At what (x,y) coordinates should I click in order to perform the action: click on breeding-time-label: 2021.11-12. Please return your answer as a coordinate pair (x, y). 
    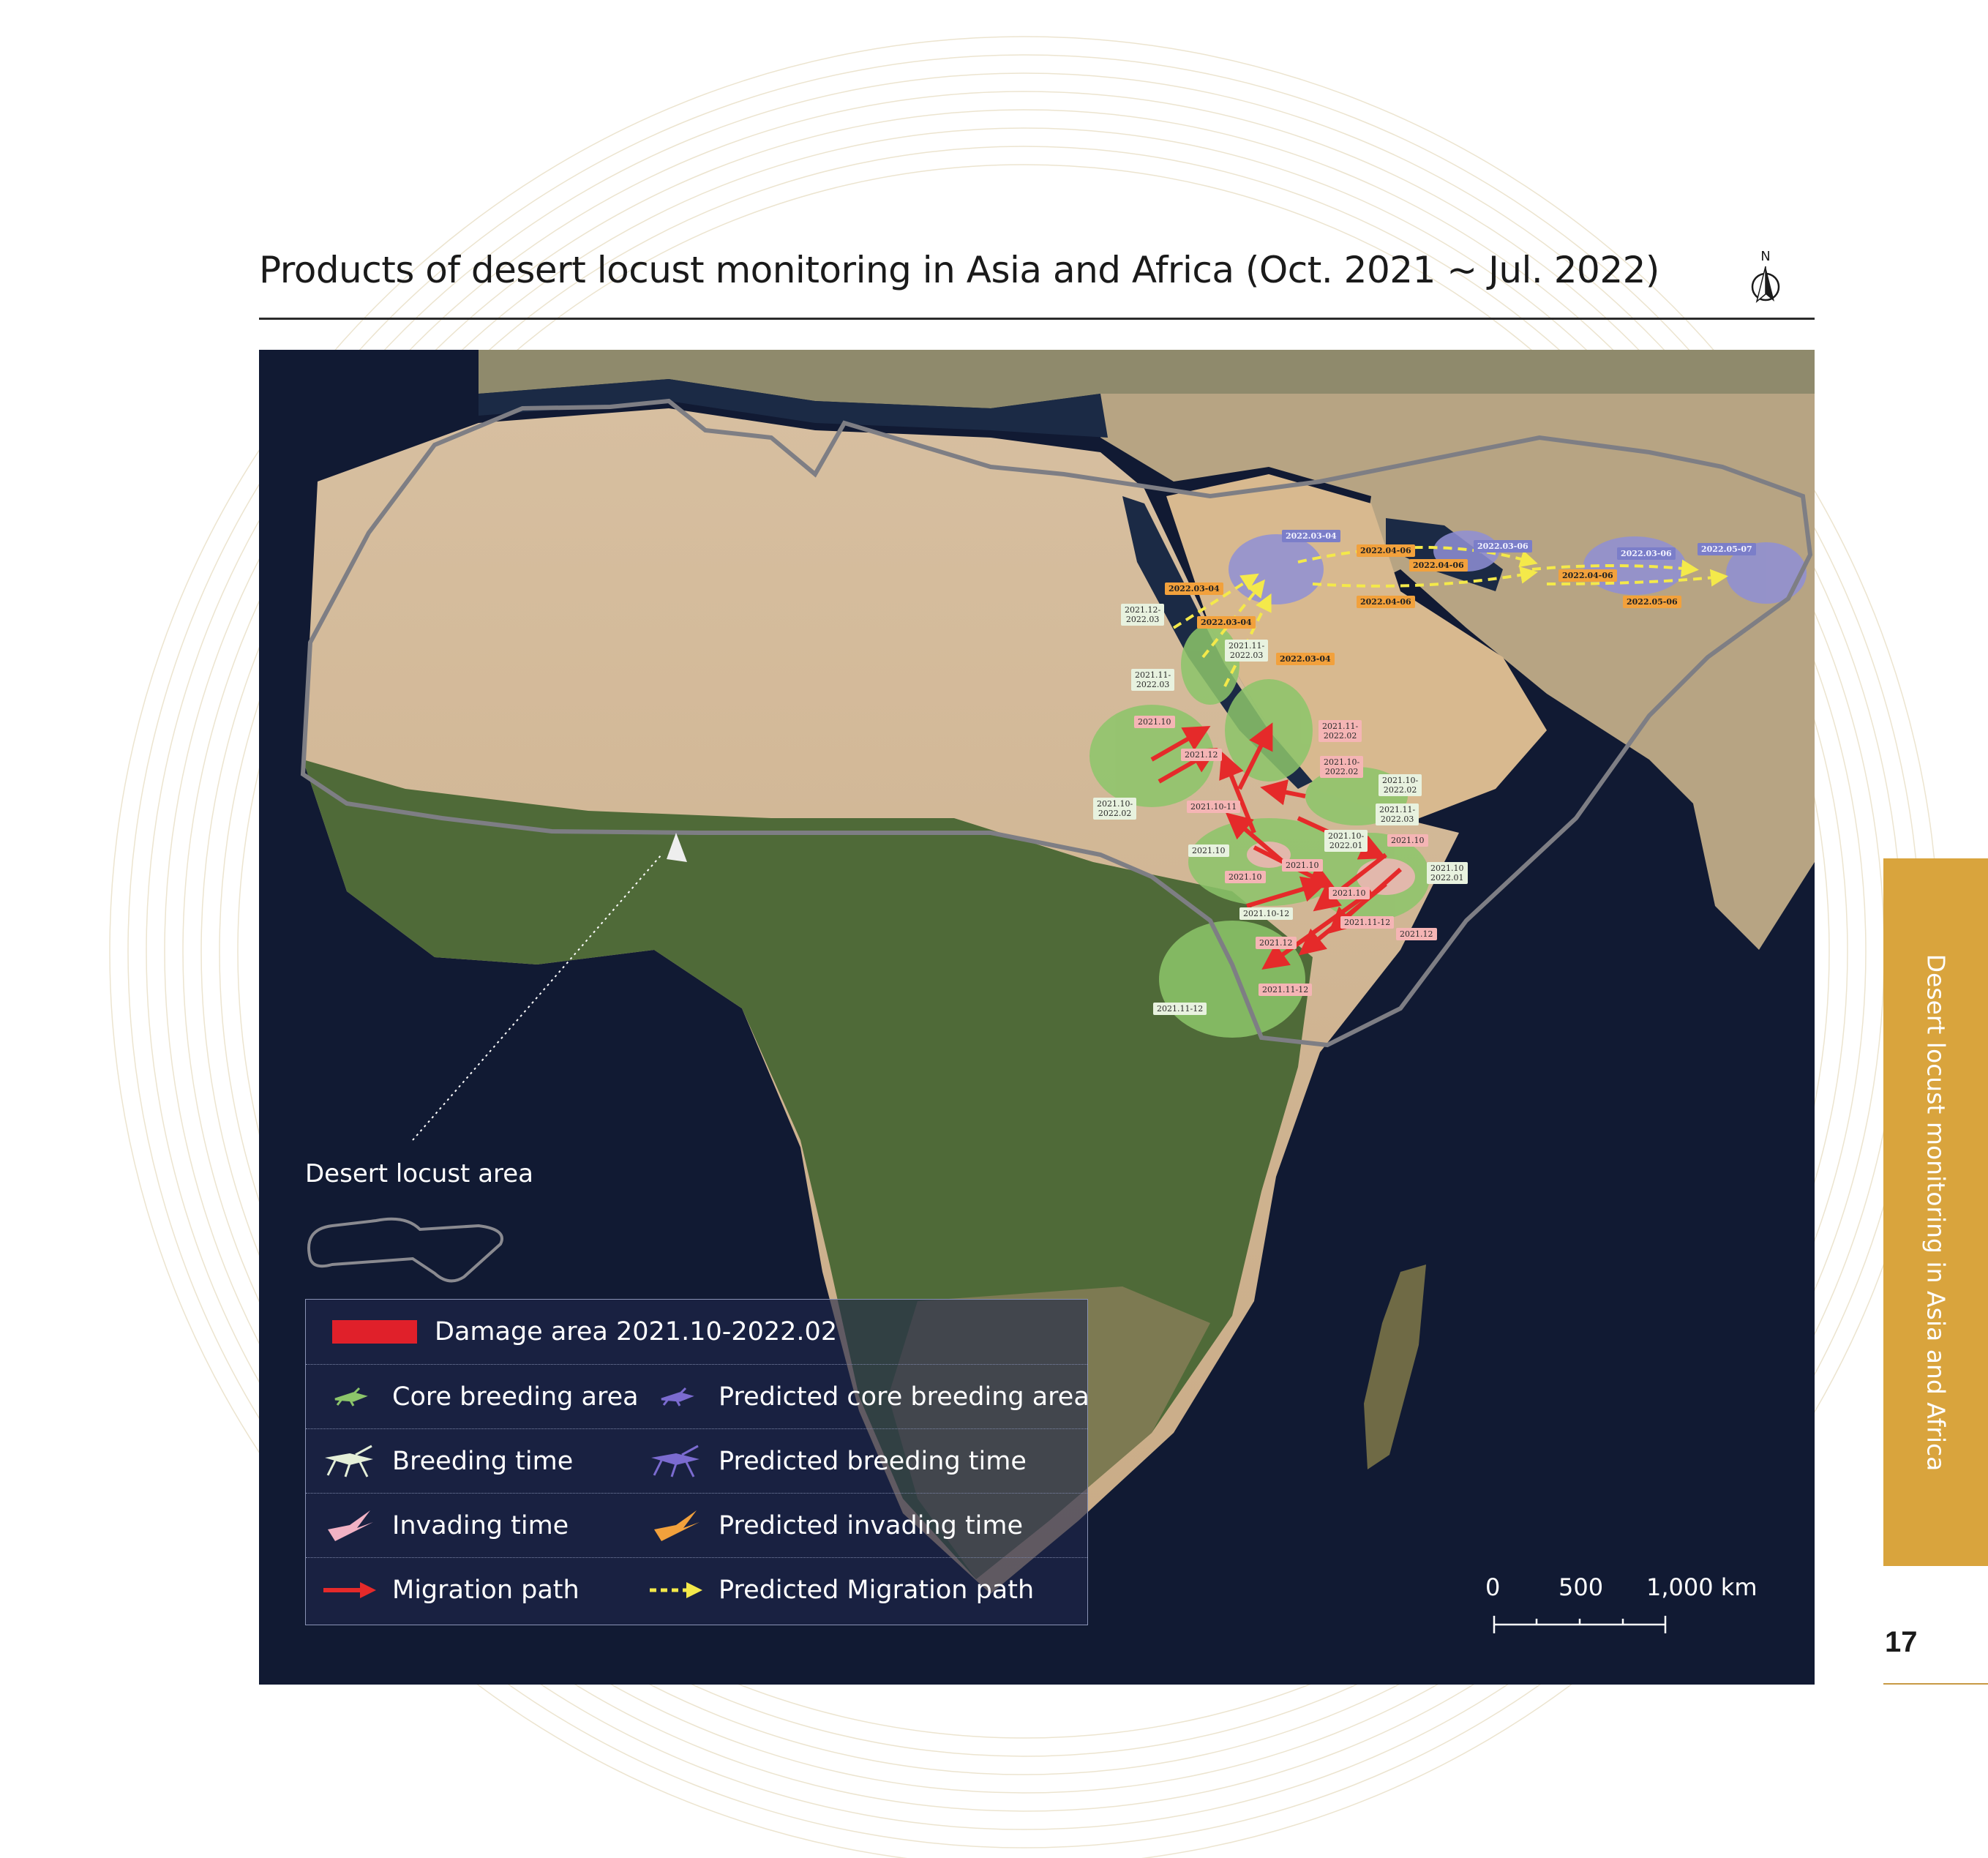
    Looking at the image, I should click on (1180, 1009).